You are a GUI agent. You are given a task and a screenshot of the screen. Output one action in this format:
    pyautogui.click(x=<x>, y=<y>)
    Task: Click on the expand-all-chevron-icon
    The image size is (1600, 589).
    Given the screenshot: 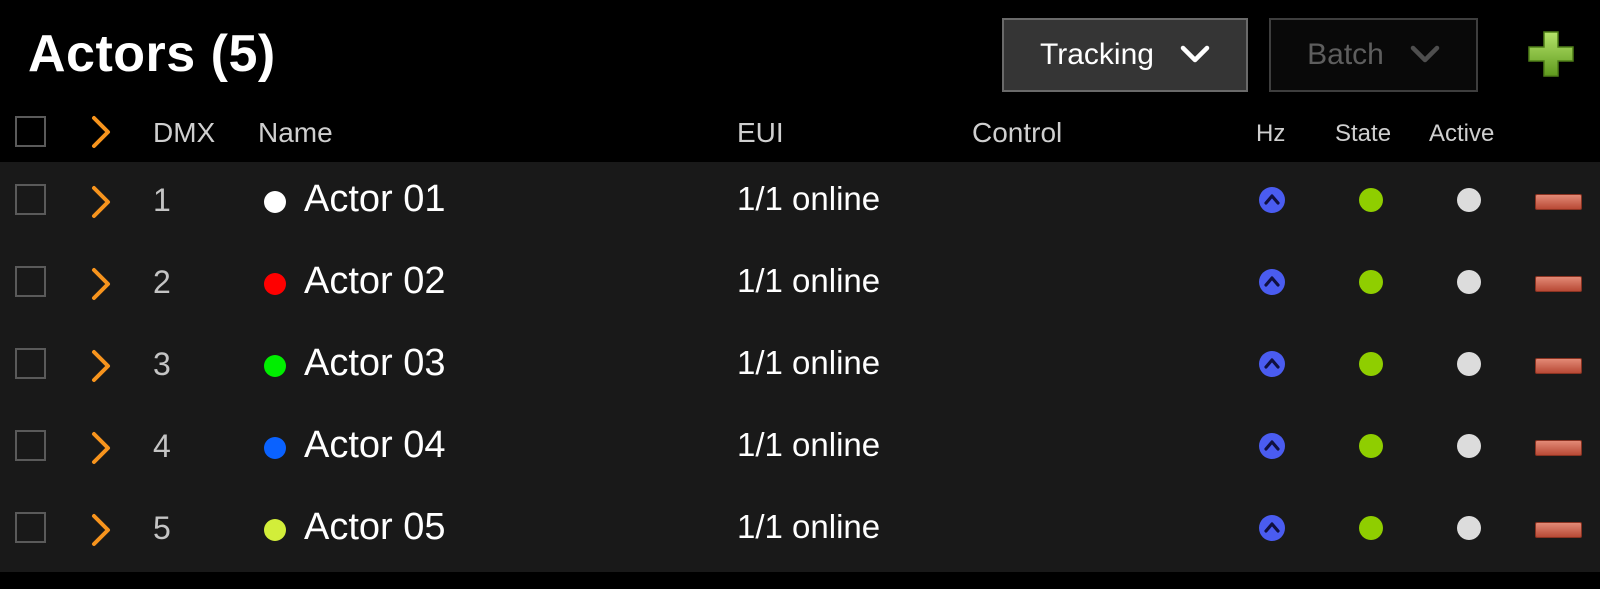 What is the action you would take?
    pyautogui.click(x=101, y=132)
    